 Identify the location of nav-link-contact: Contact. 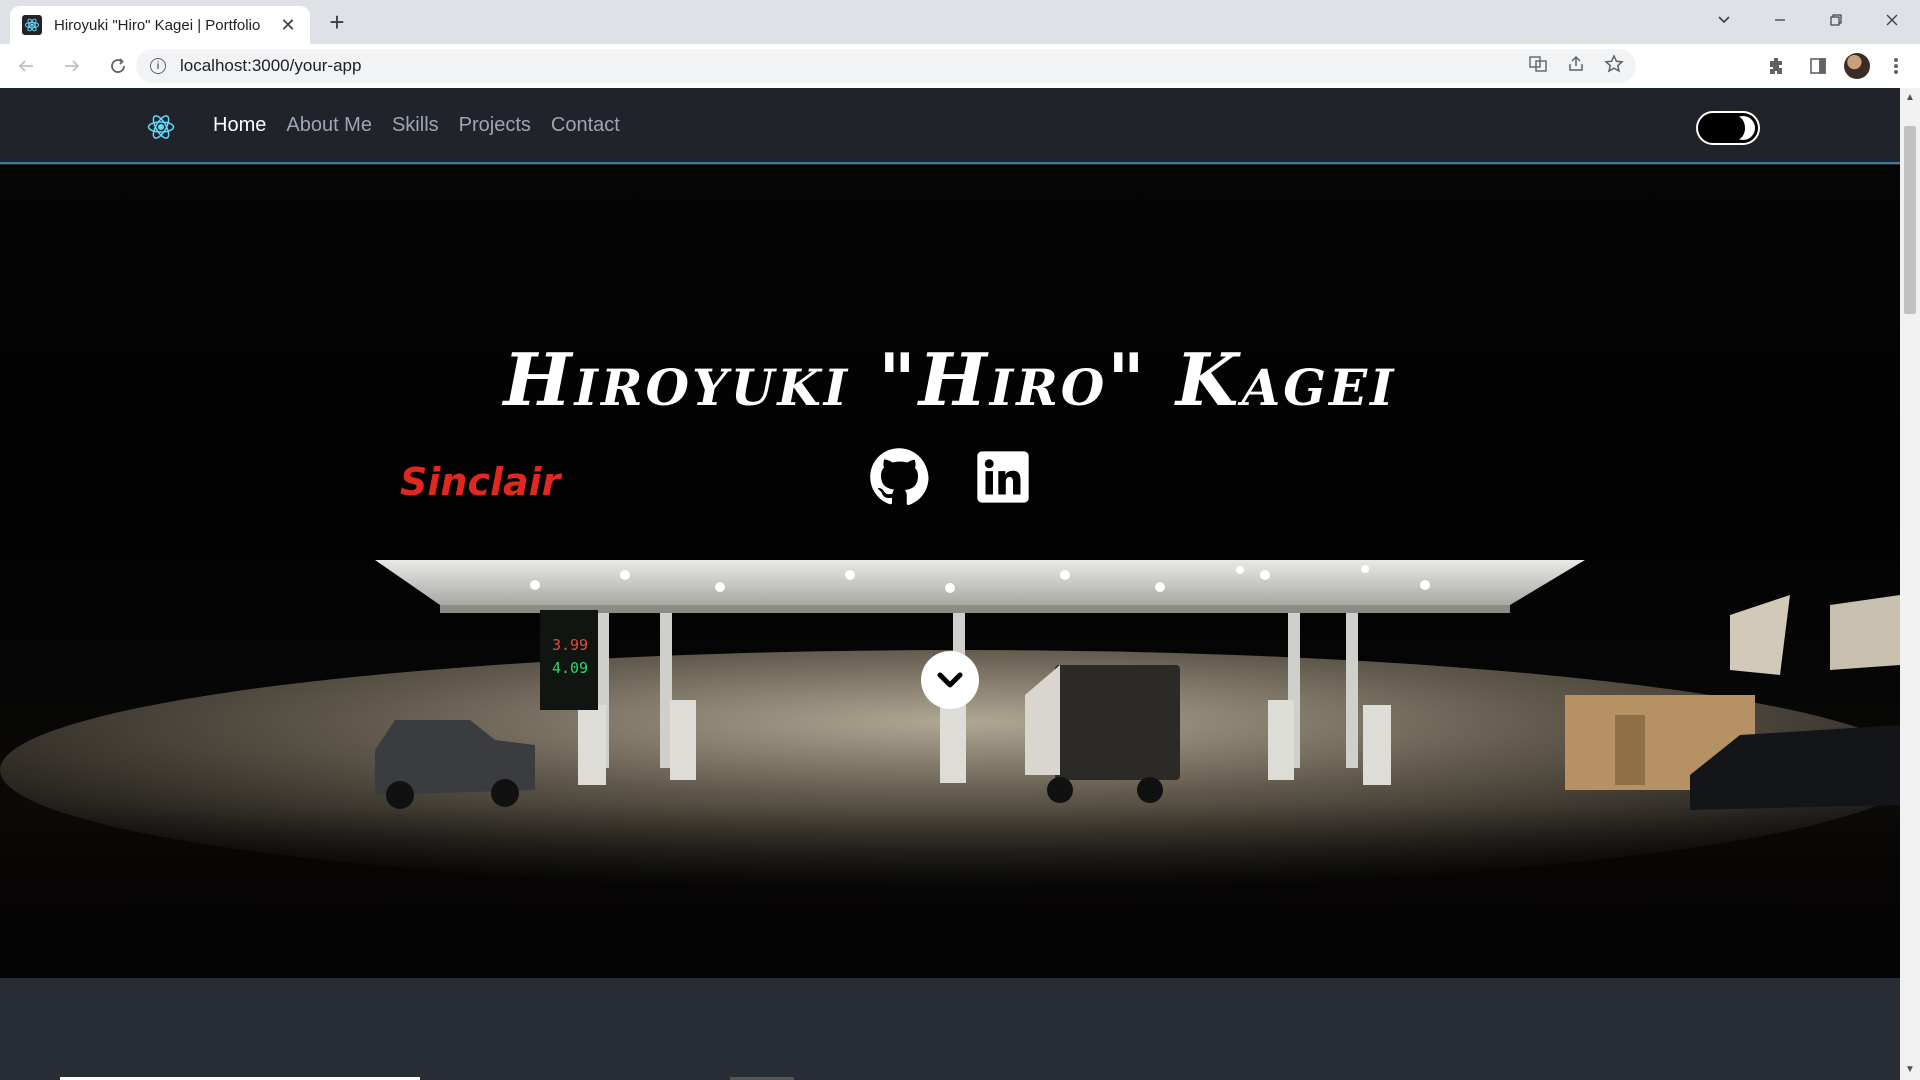
(585, 125).